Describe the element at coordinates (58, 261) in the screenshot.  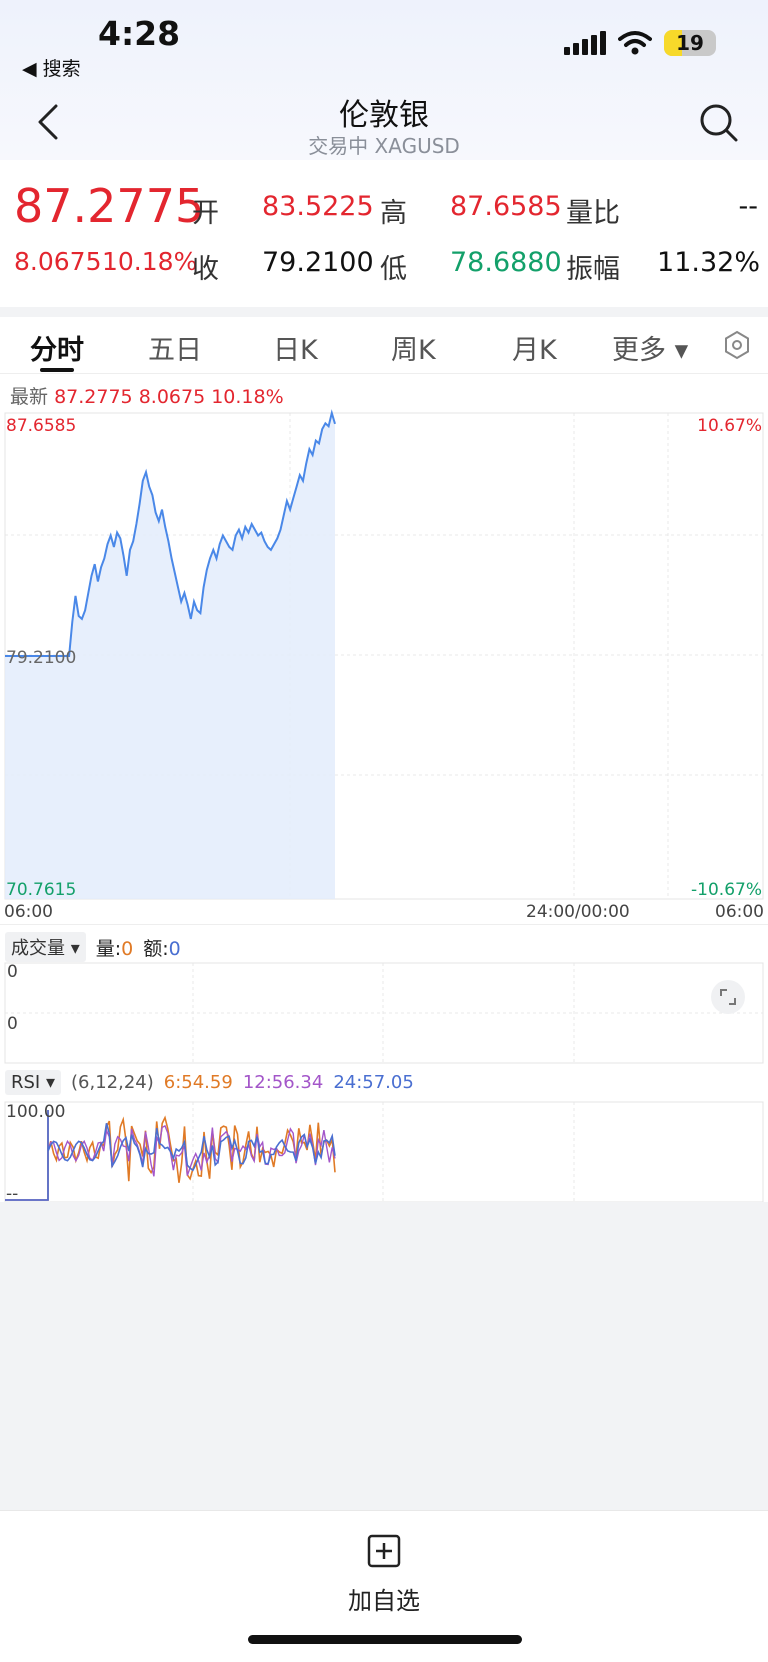
I see `price-change: 8.0675` at that location.